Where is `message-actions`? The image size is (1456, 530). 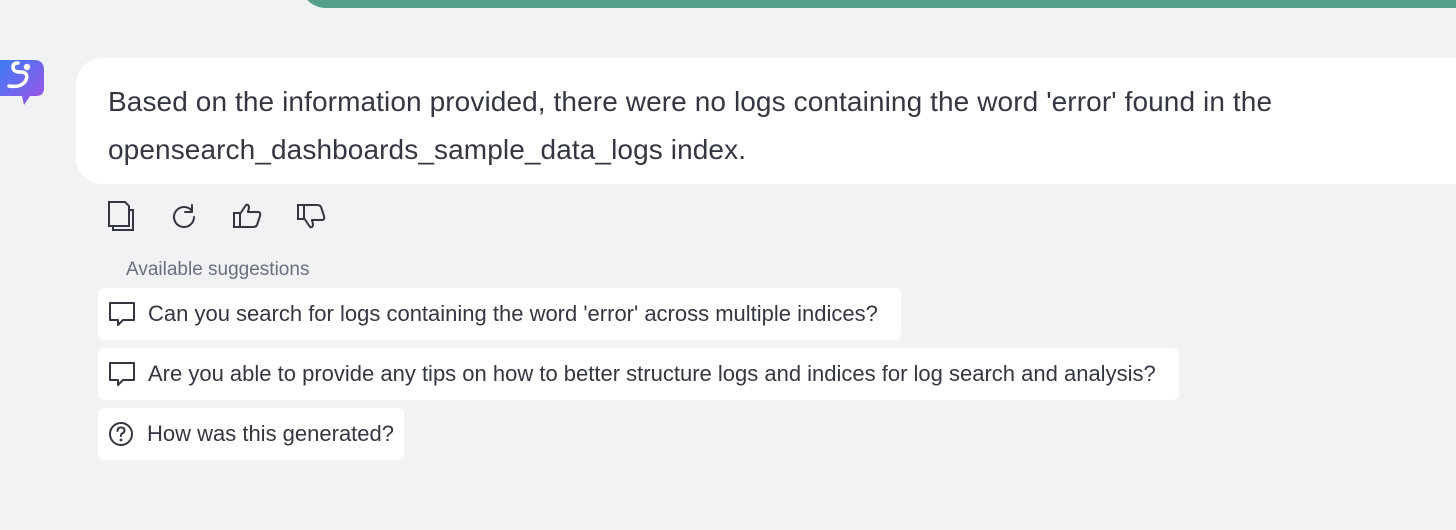
message-actions is located at coordinates (230, 216).